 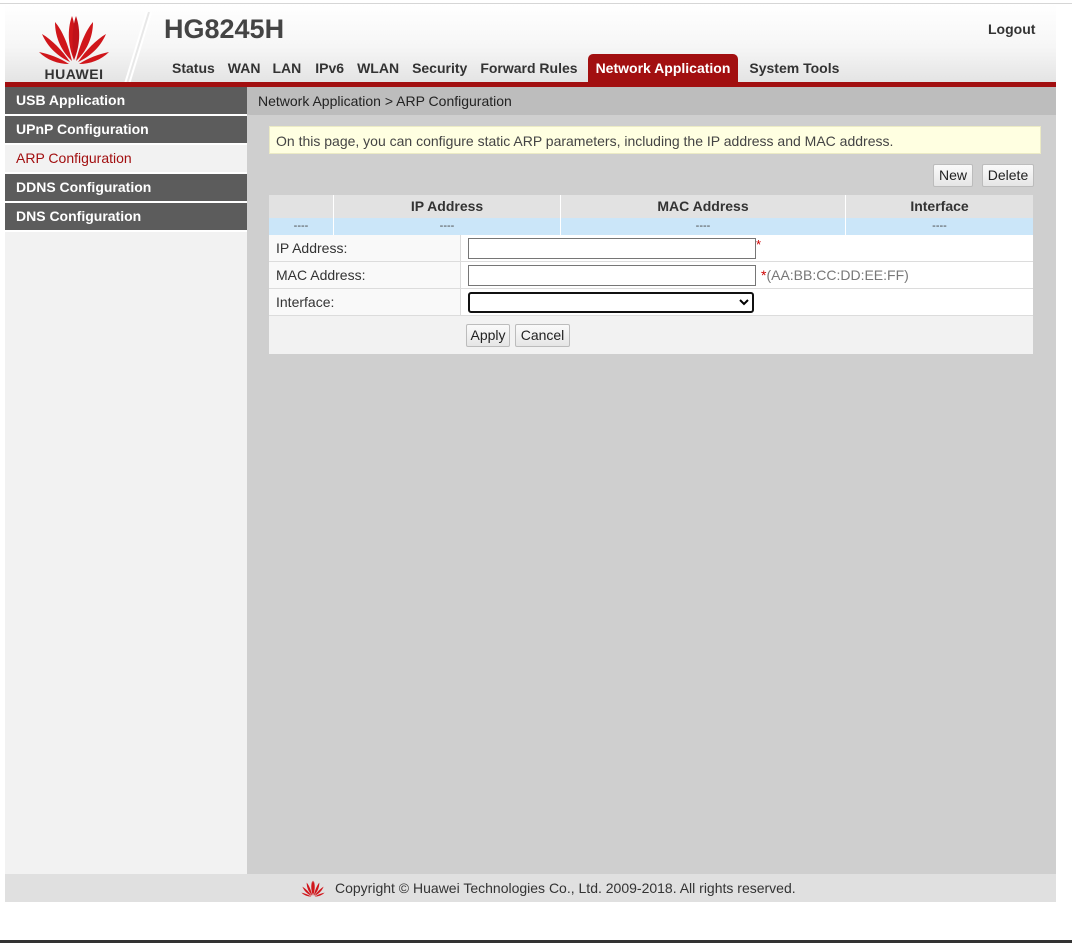 What do you see at coordinates (74, 40) in the screenshot?
I see `huawei-petals-icon` at bounding box center [74, 40].